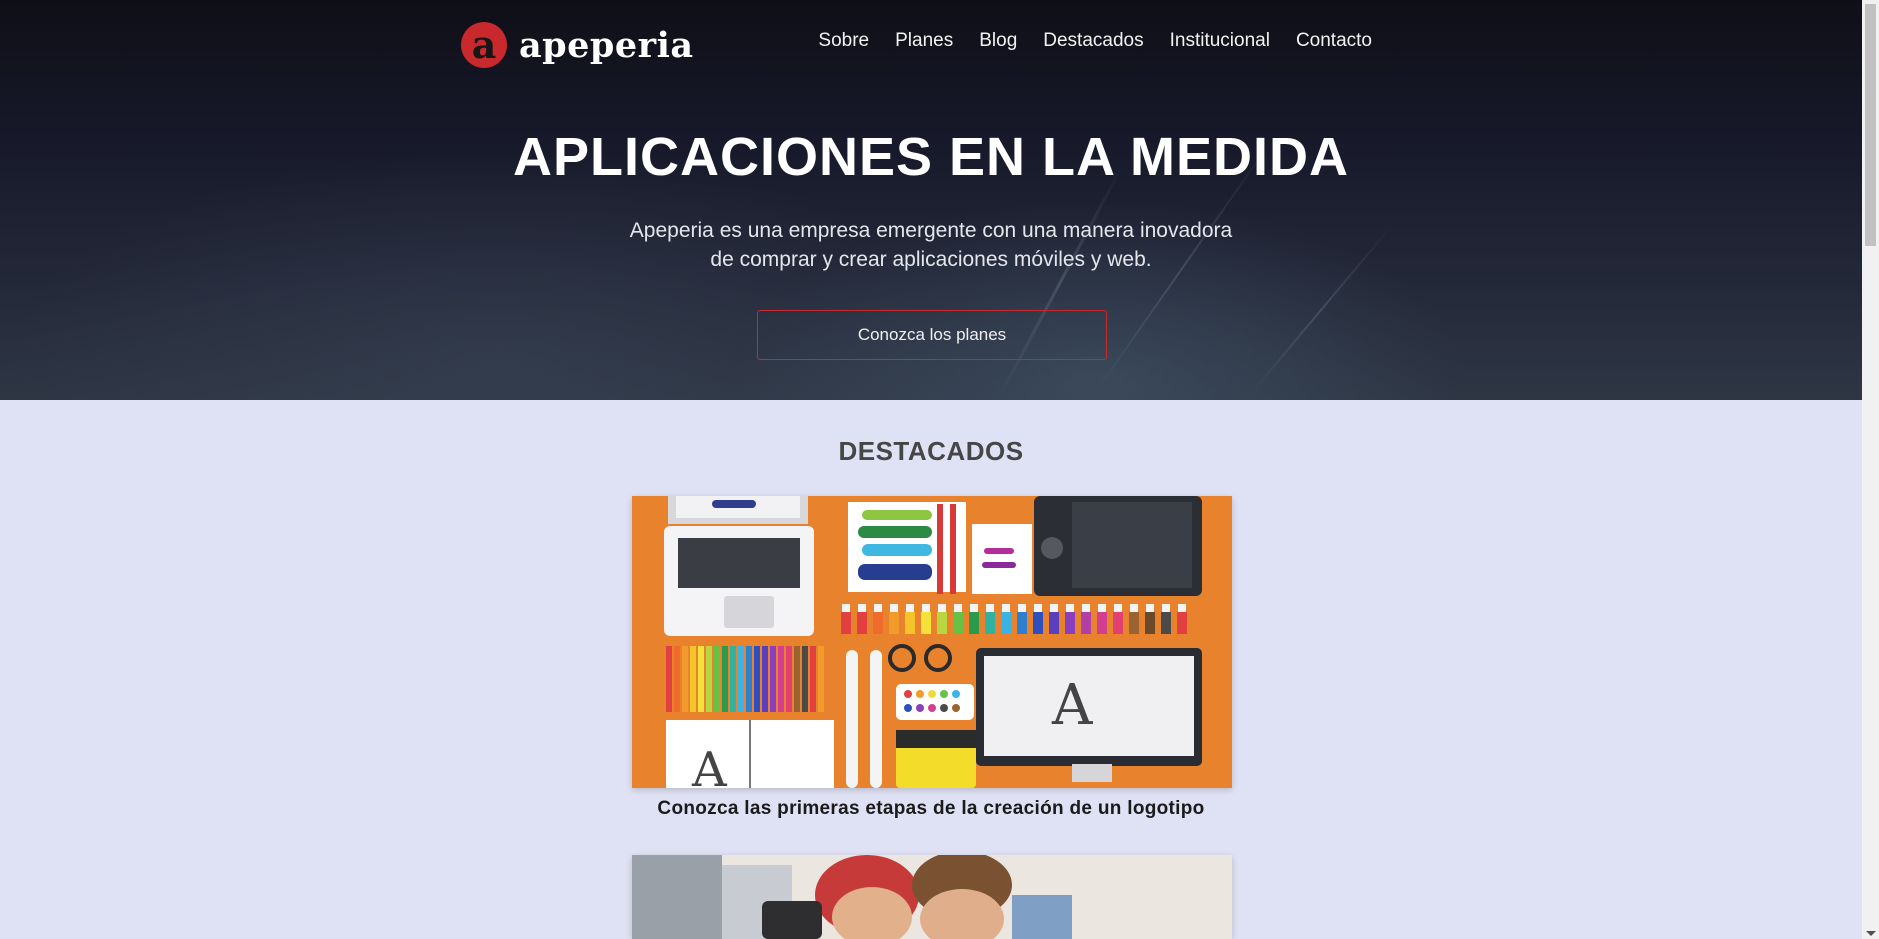  What do you see at coordinates (924, 41) in the screenshot?
I see `nav-link-planes: Planes` at bounding box center [924, 41].